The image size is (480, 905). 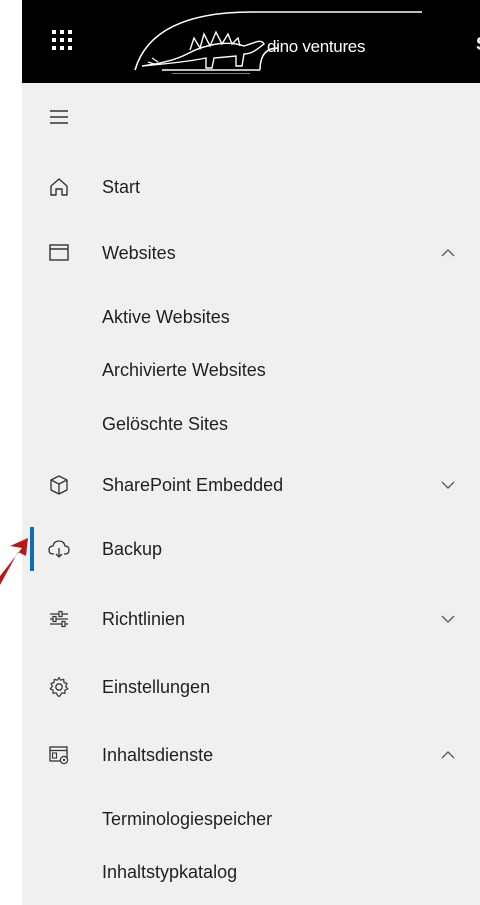 What do you see at coordinates (139, 253) in the screenshot?
I see `nav-label-websites: Websites` at bounding box center [139, 253].